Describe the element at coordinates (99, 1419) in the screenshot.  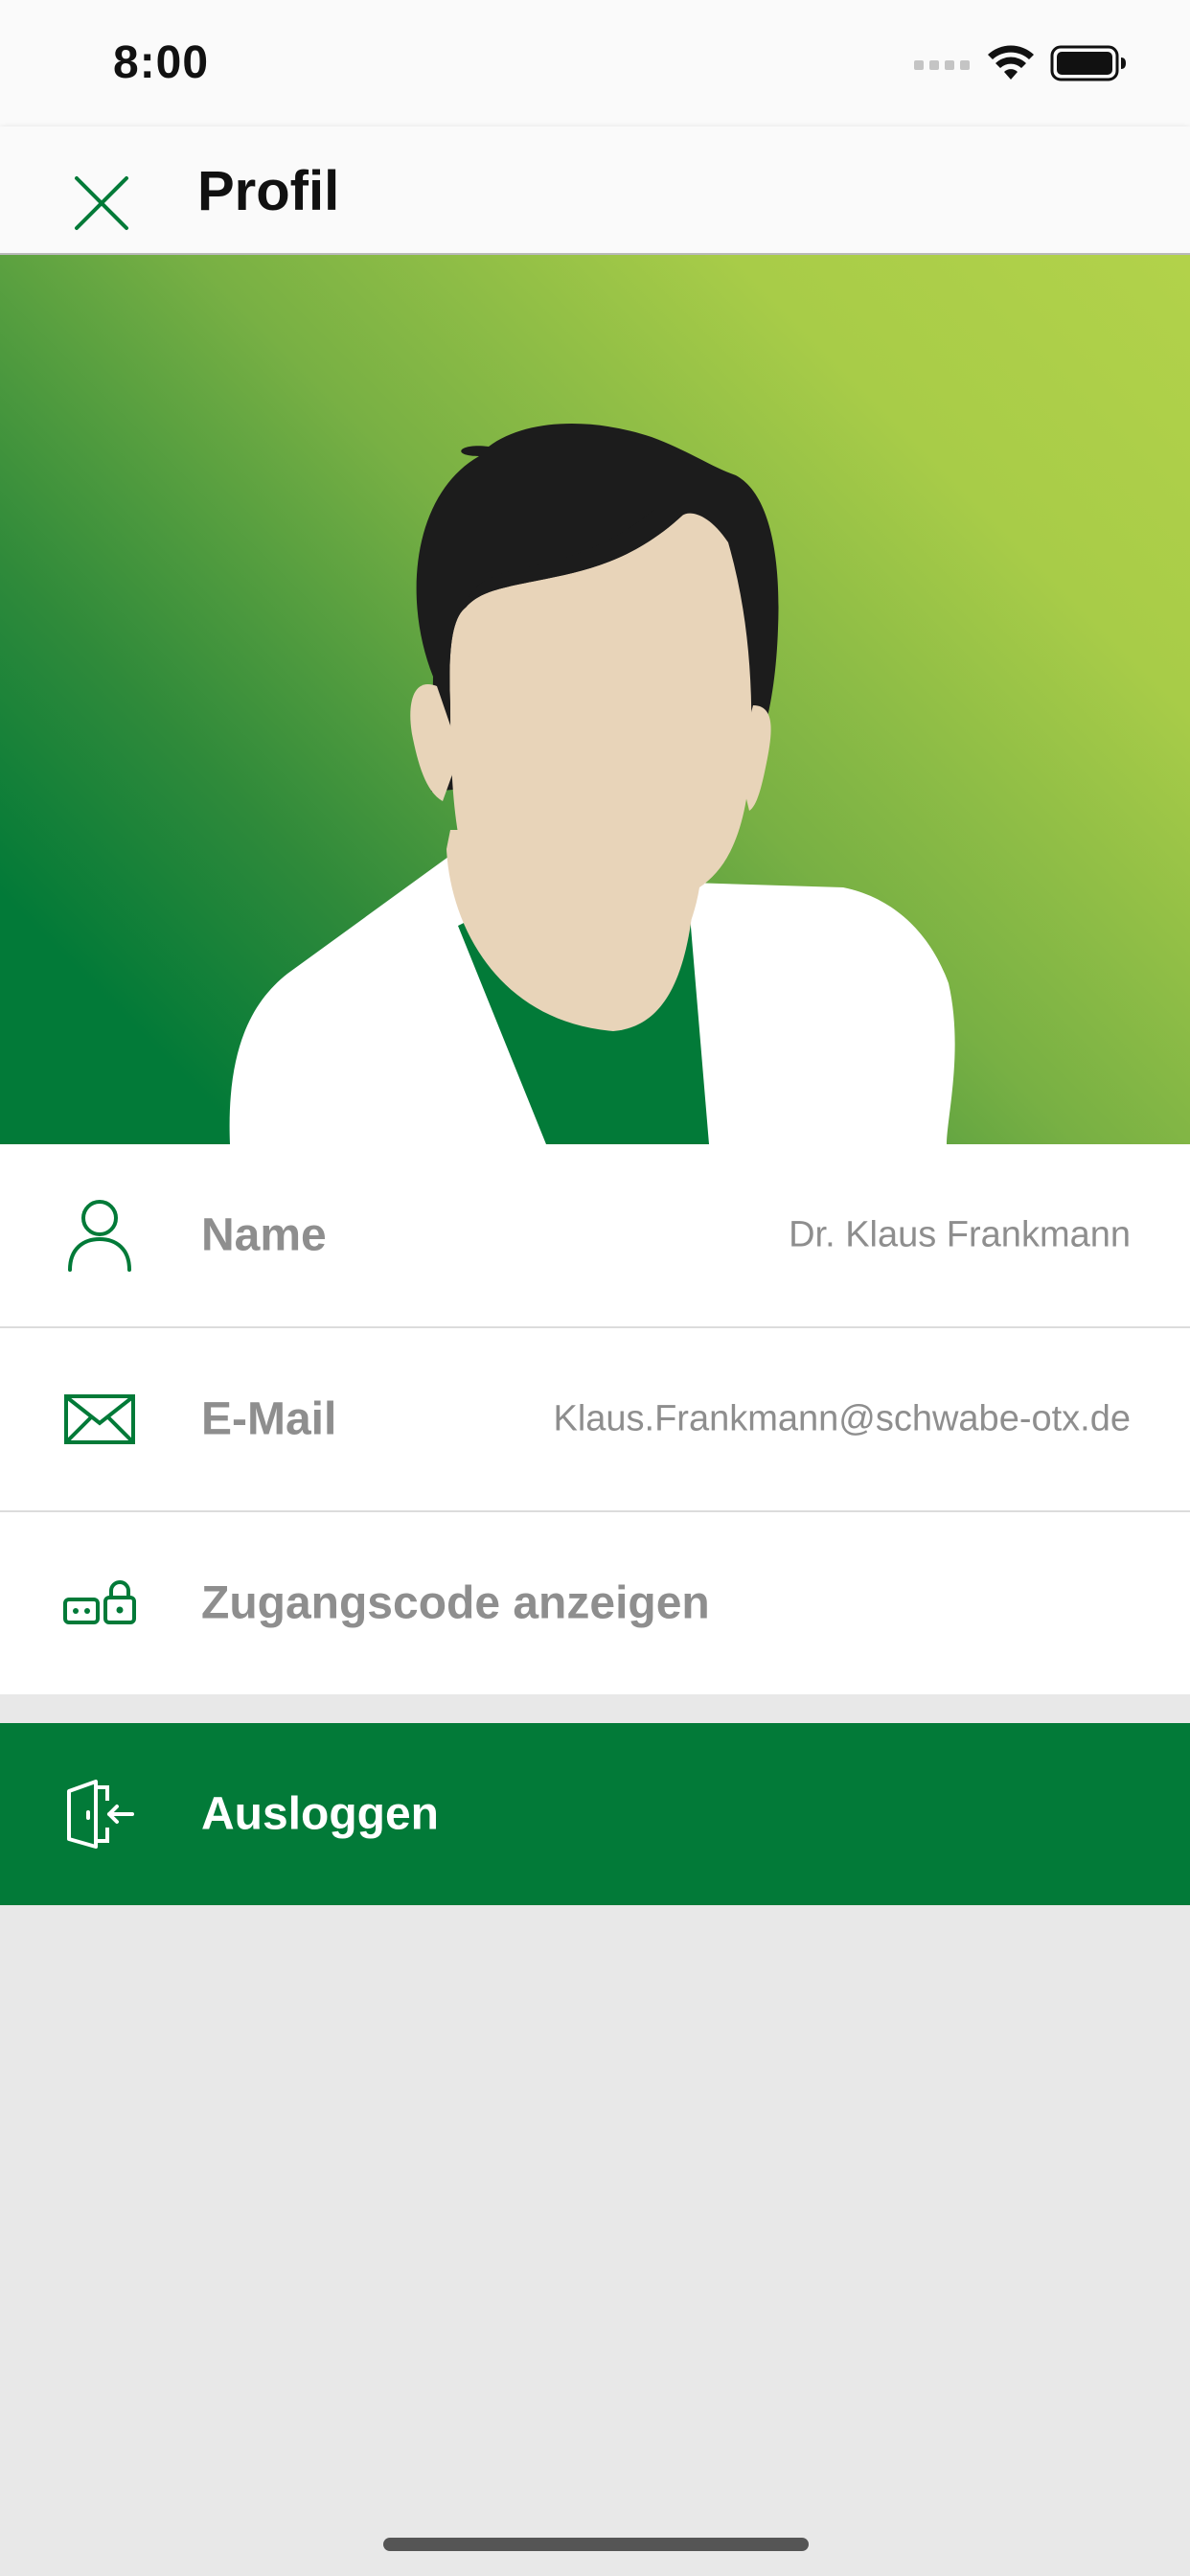
I see `mail-icon` at that location.